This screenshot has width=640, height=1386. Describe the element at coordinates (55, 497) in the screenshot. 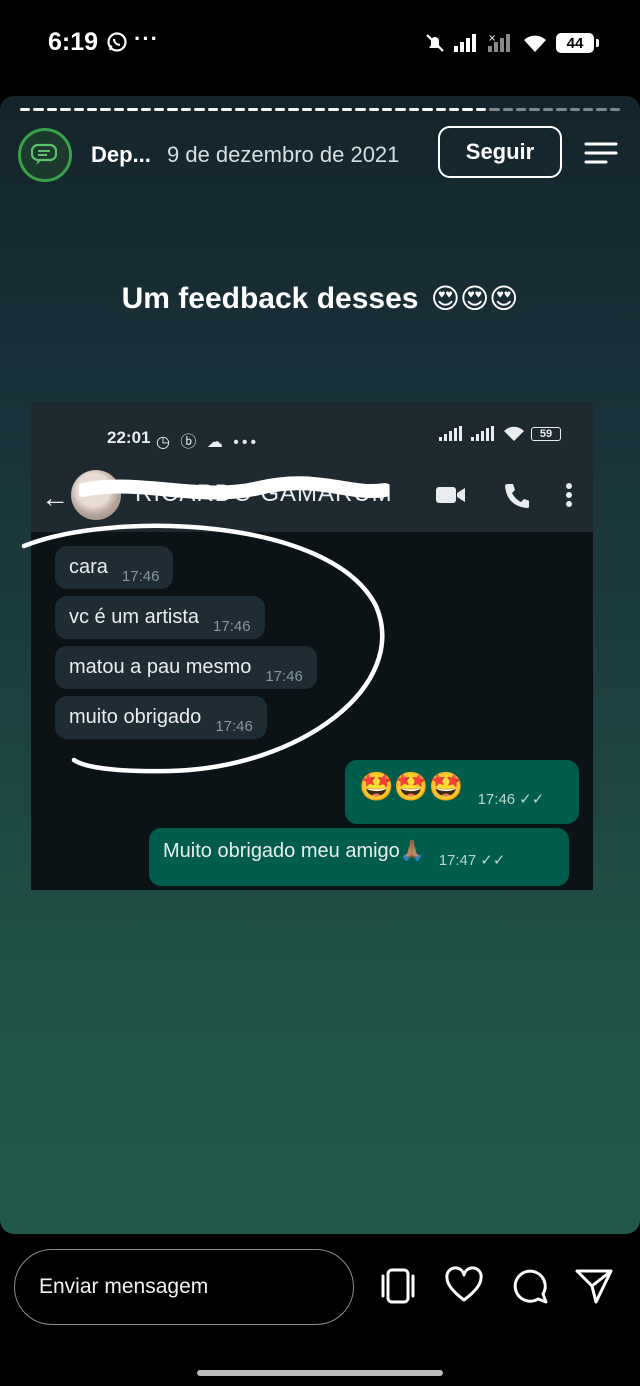

I see `wa-back-arrow-icon: ←` at that location.